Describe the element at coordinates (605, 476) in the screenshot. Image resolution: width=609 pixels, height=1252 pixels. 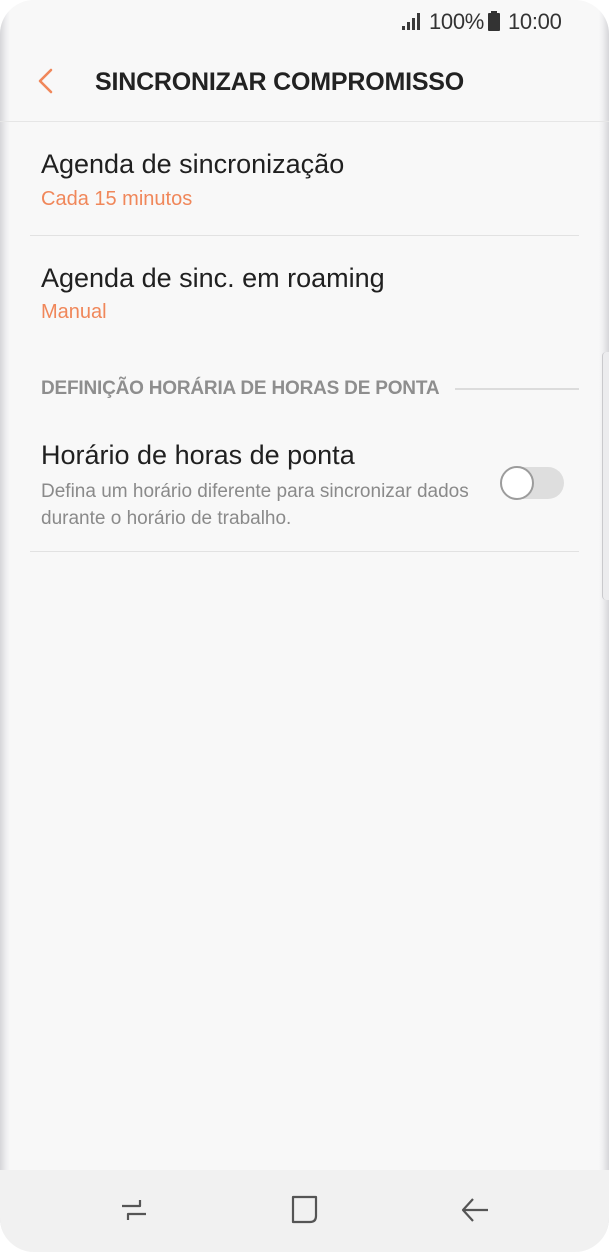
I see `edge-panel-handle` at that location.